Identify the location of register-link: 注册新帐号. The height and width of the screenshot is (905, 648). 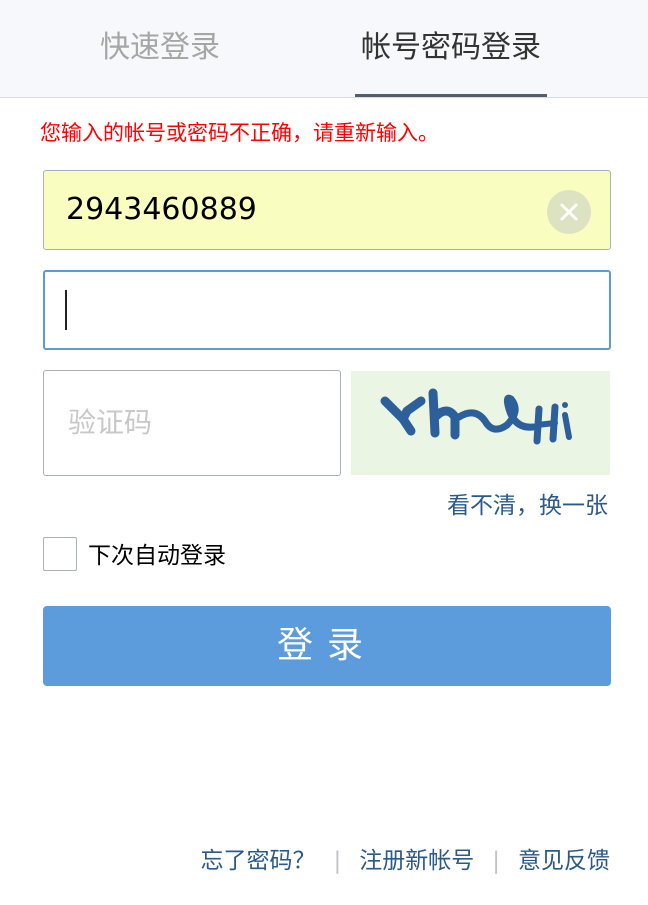
(416, 861).